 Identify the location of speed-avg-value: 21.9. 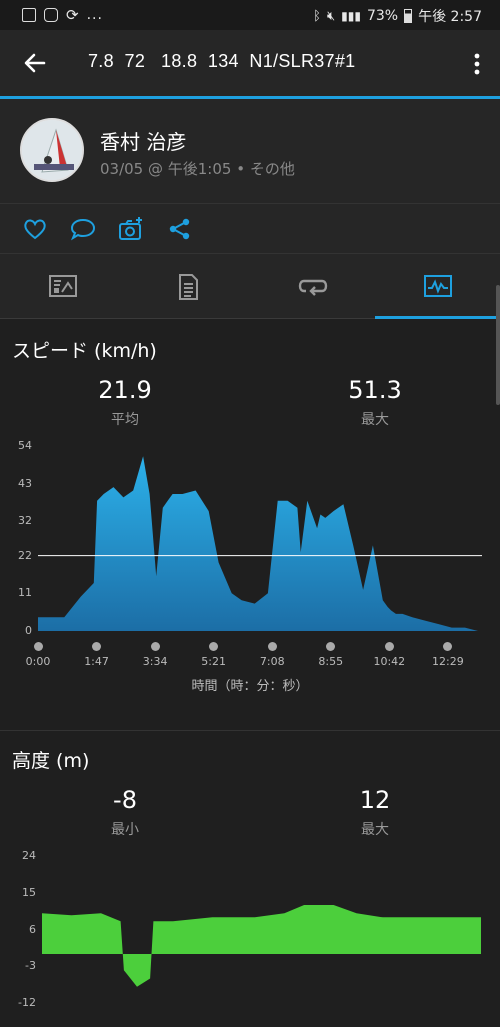
(125, 390).